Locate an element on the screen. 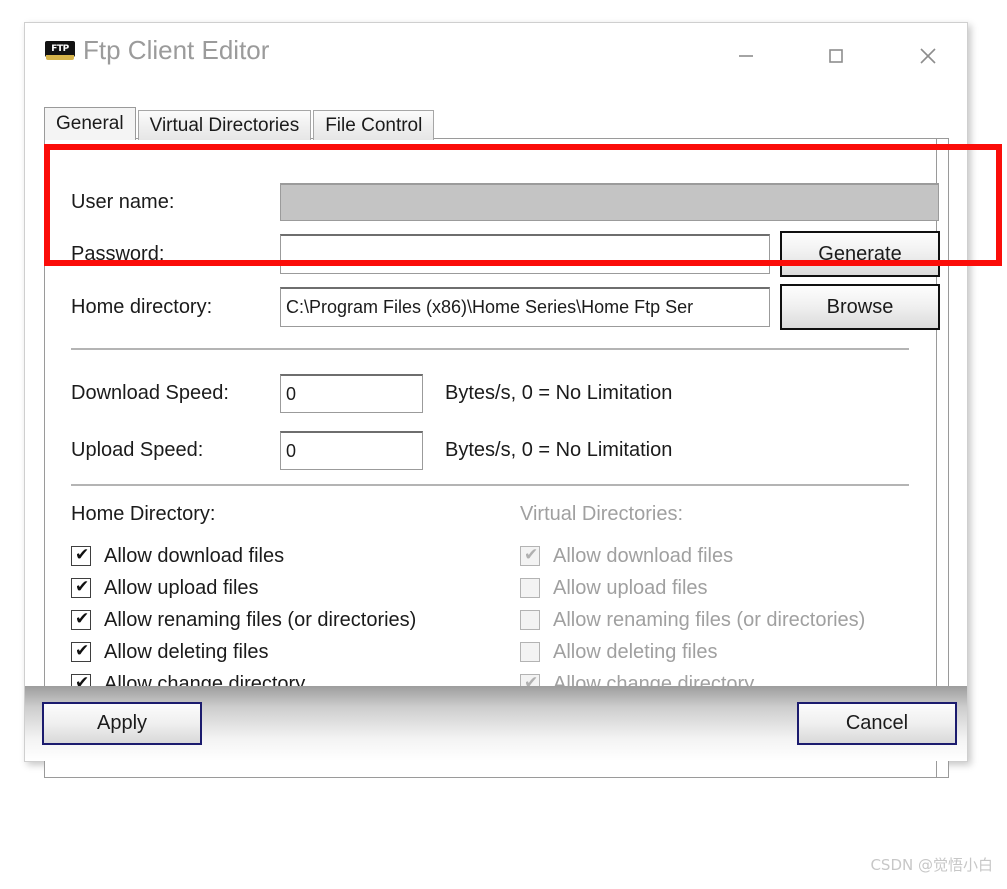  ftp-app-icon: FTP is located at coordinates (60, 51).